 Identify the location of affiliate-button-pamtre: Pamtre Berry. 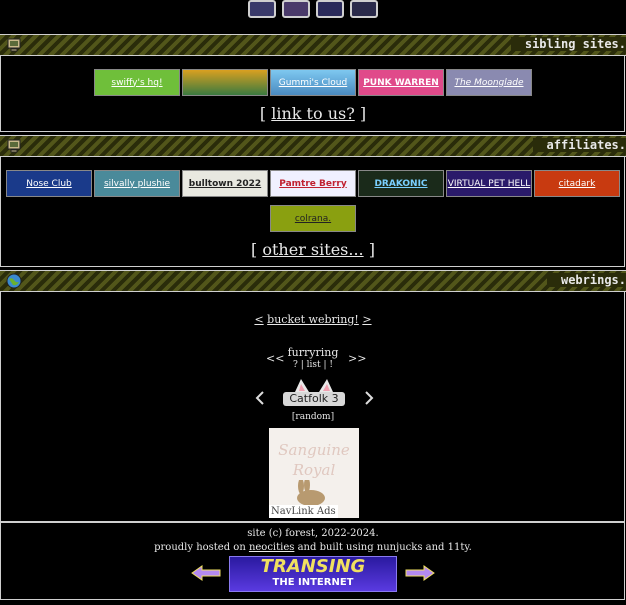
(313, 183).